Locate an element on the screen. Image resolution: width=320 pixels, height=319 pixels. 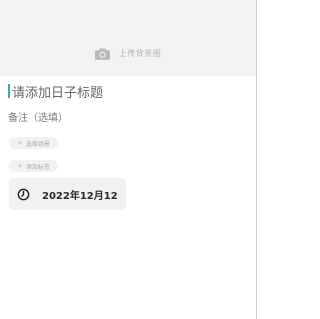
title-placeholder: 请添加日子标题 is located at coordinates (58, 93).